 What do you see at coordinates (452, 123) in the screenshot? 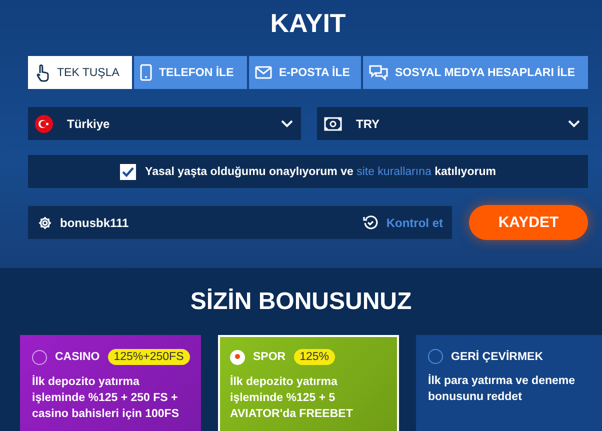
I see `currency-select: TRY` at bounding box center [452, 123].